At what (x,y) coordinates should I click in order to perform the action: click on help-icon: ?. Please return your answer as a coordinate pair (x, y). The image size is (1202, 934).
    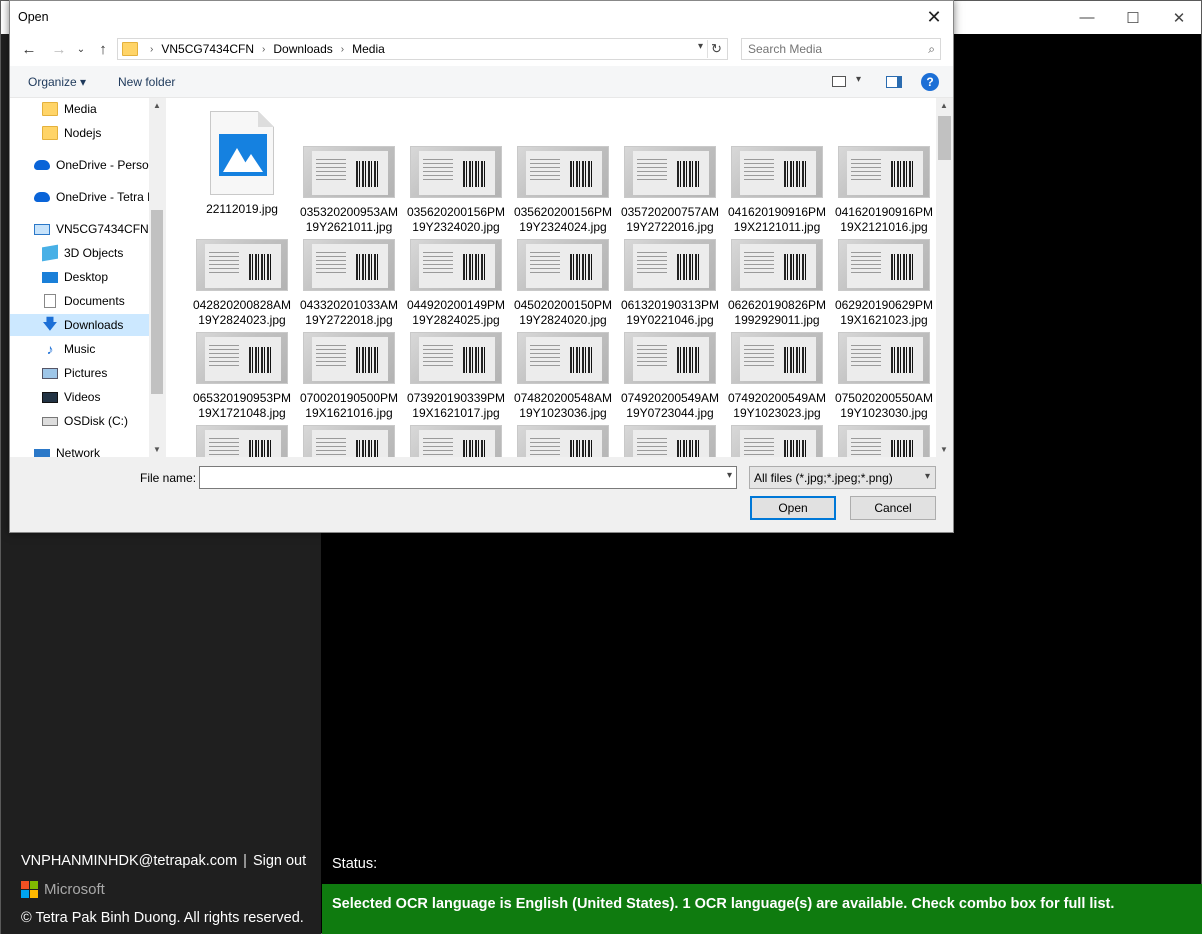
    Looking at the image, I should click on (930, 82).